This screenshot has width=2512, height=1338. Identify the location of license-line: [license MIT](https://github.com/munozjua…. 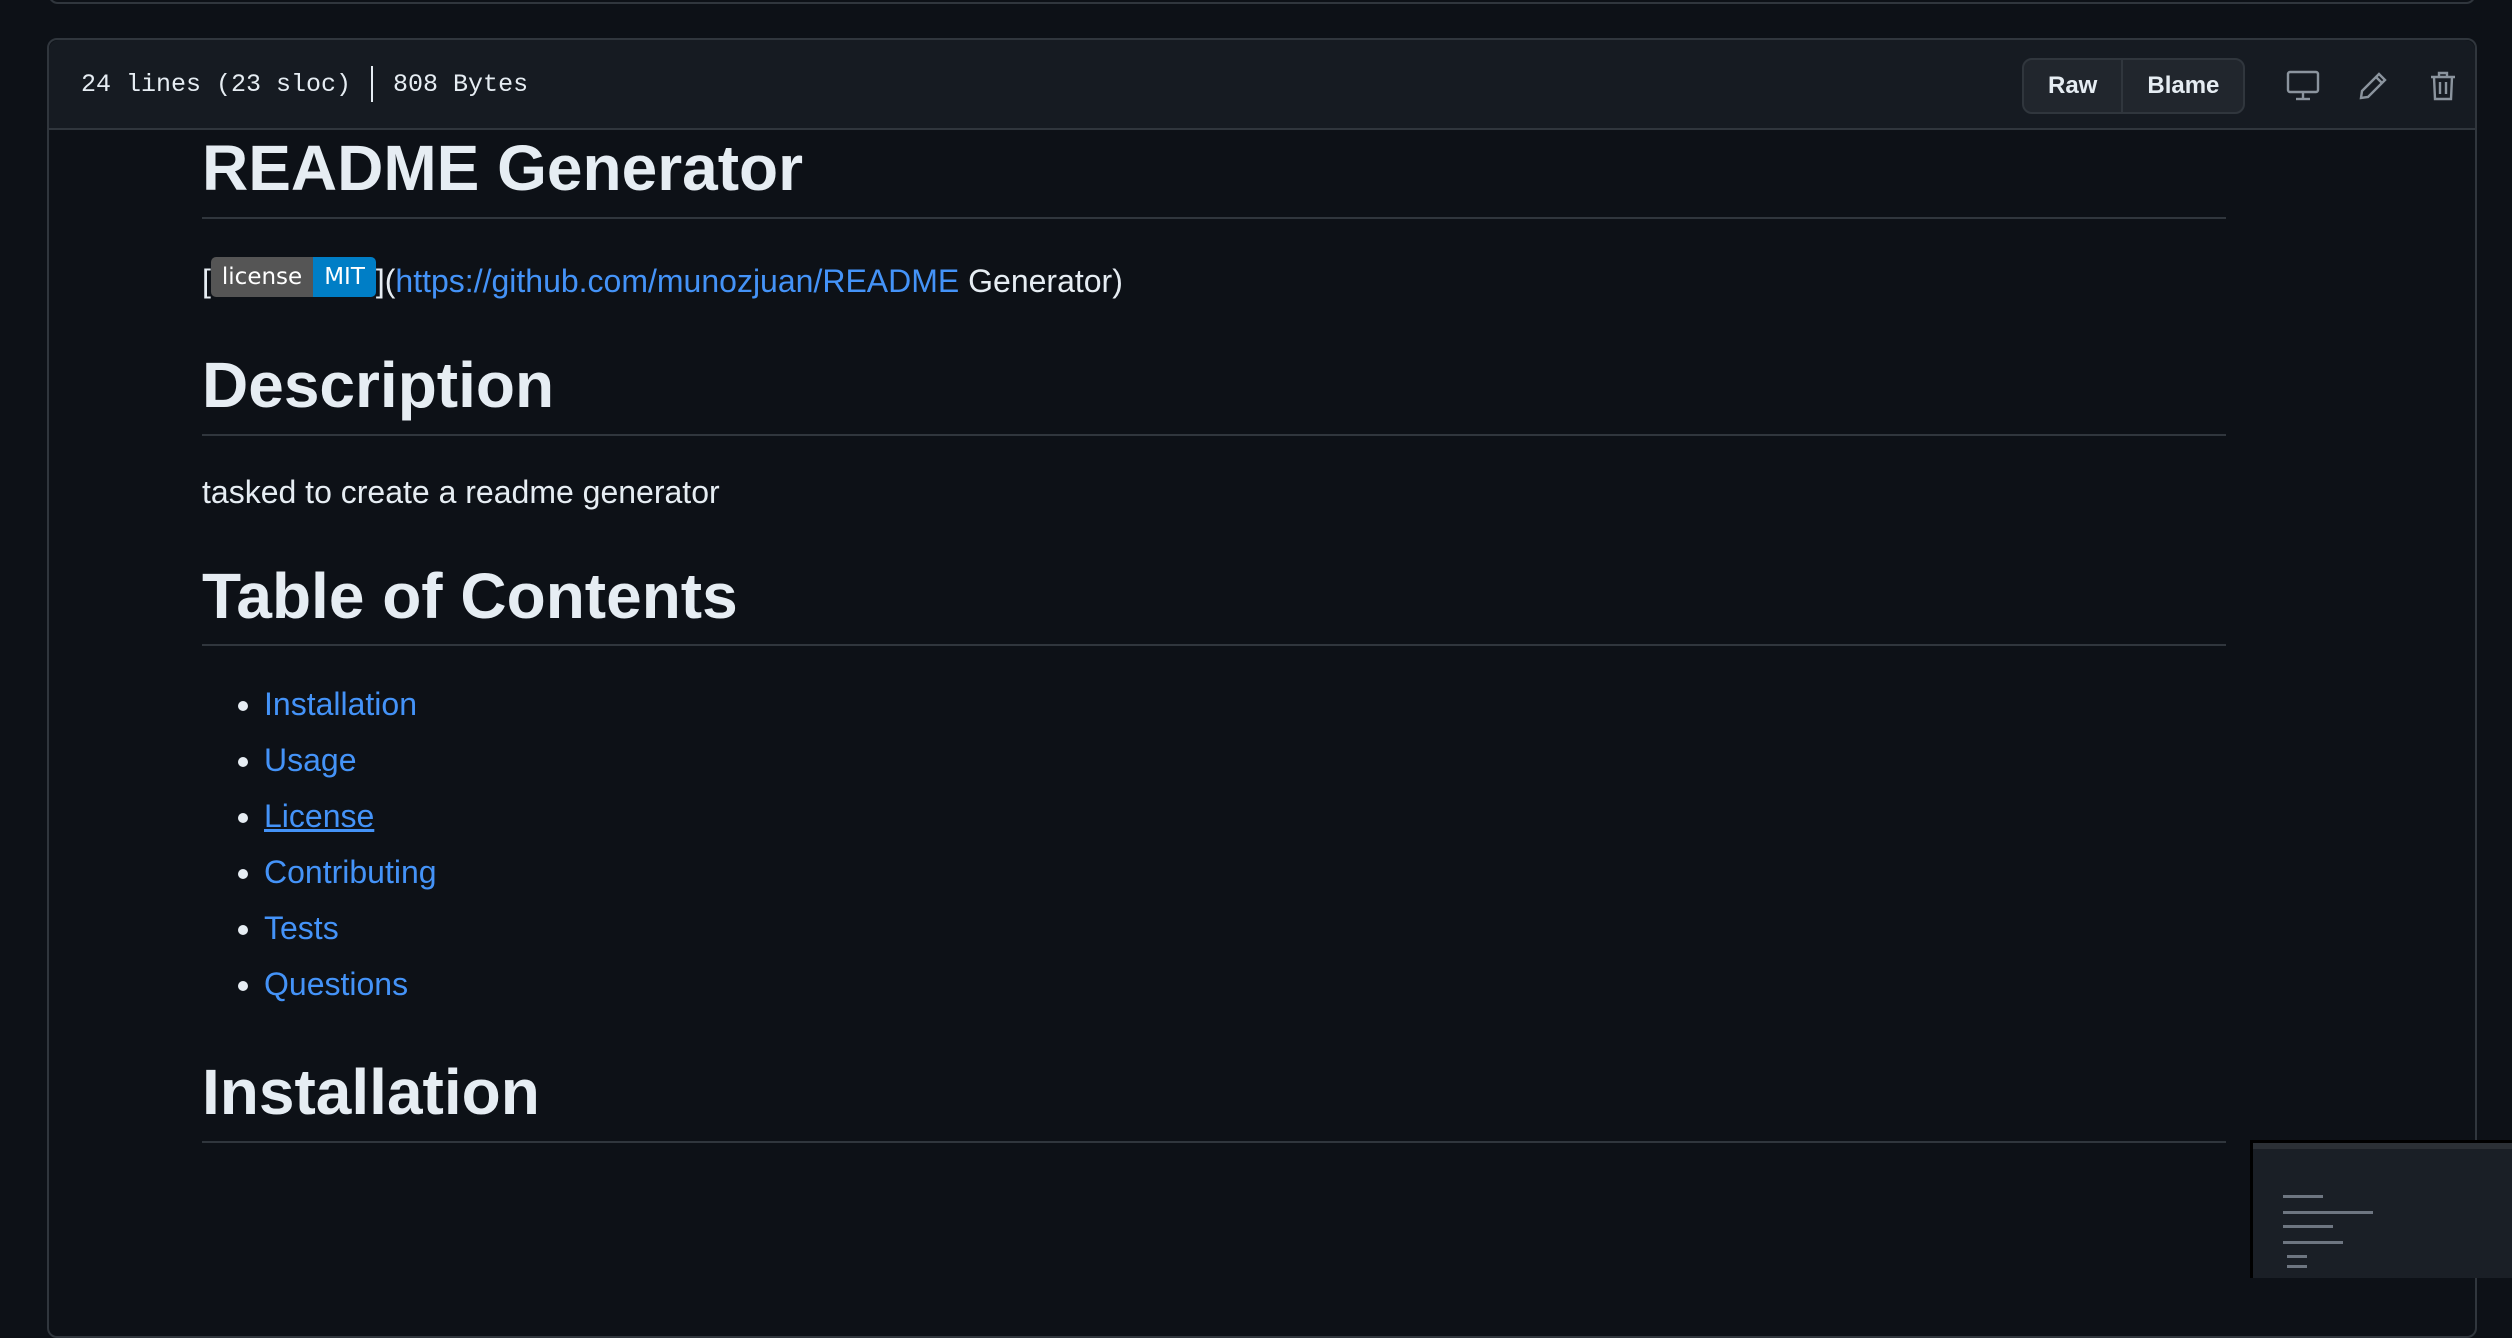
(1214, 281).